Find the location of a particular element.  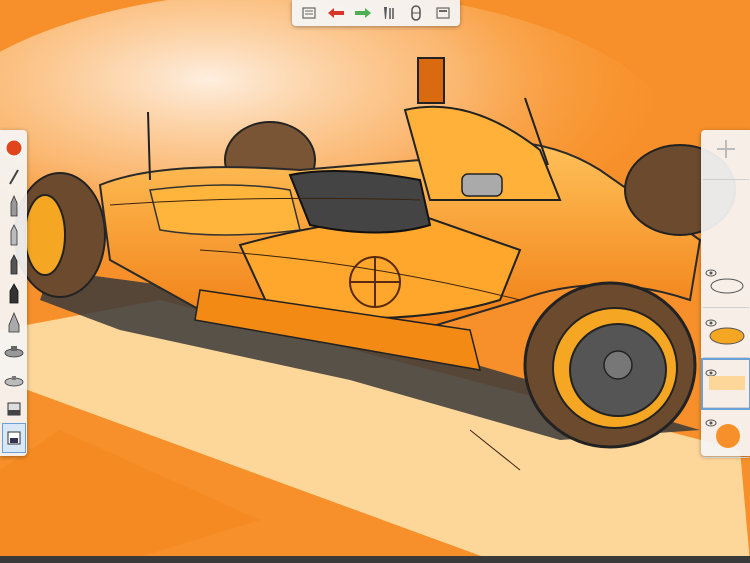

brush-editor-icon is located at coordinates (389, 13).